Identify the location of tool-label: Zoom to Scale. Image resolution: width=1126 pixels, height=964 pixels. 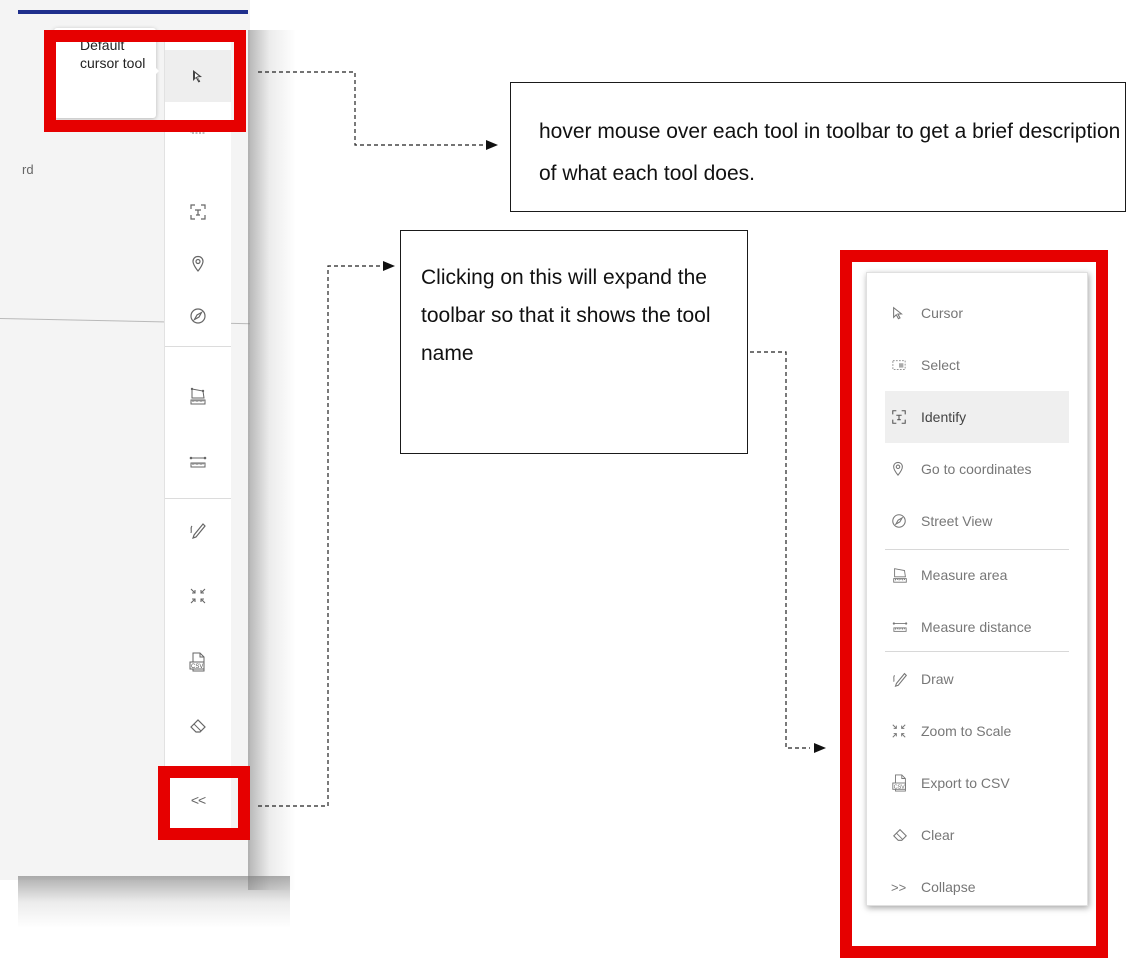
(966, 731).